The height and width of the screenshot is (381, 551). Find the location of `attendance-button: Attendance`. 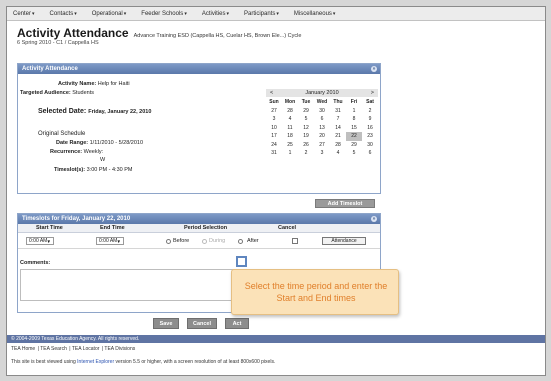

attendance-button: Attendance is located at coordinates (344, 241).